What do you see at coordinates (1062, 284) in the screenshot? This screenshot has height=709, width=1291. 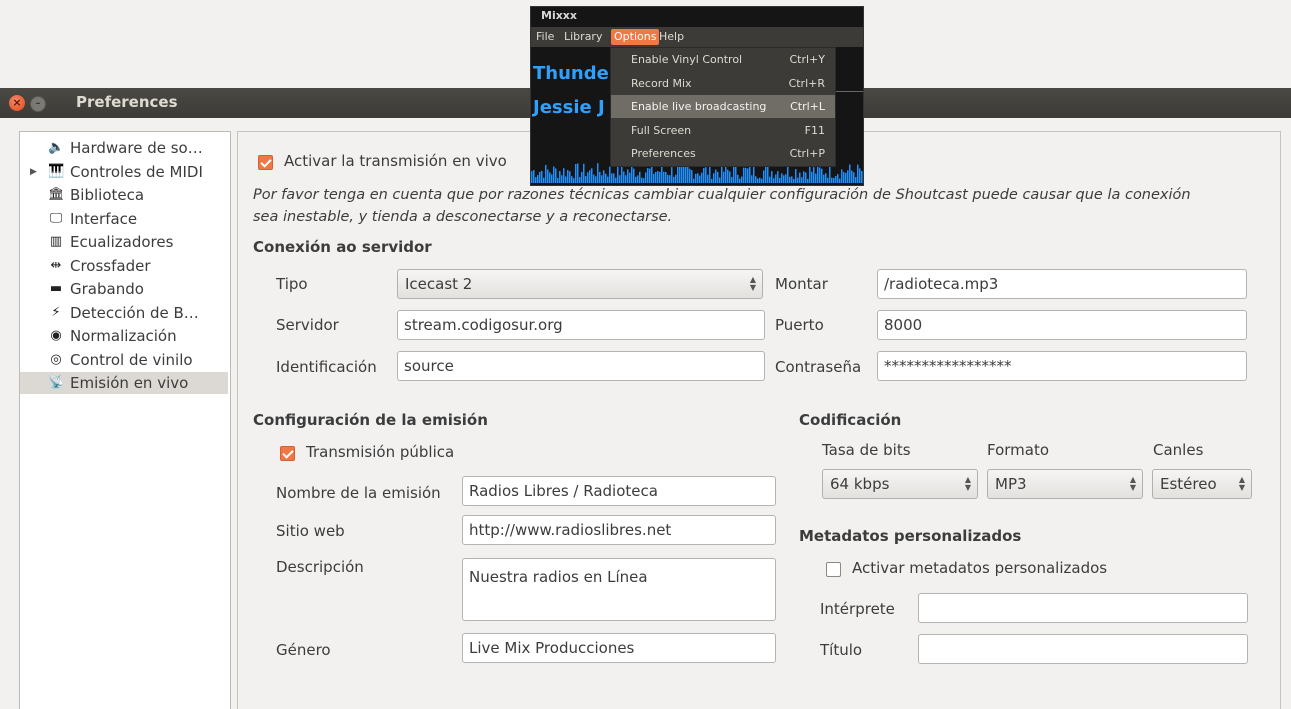 I see `mount-input: /radioteca.mp3` at bounding box center [1062, 284].